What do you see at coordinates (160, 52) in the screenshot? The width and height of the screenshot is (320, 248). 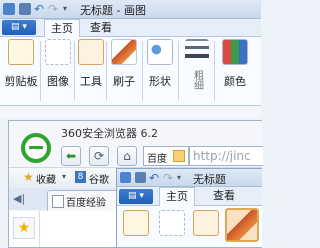 I see `shapes-icon` at bounding box center [160, 52].